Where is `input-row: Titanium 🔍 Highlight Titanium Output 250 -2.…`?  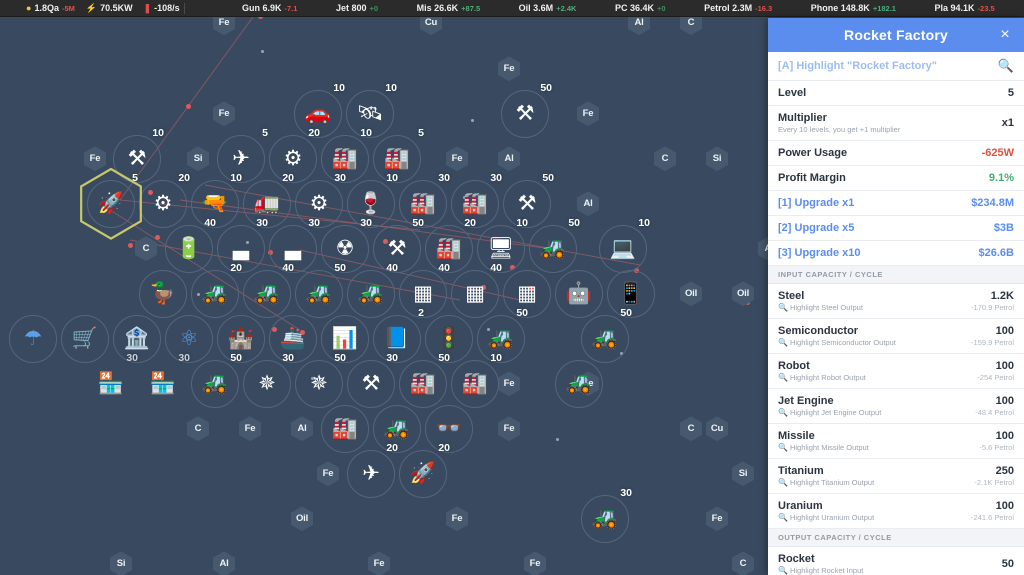
input-row: Titanium 🔍 Highlight Titanium Output 250 -2.… is located at coordinates (896, 476).